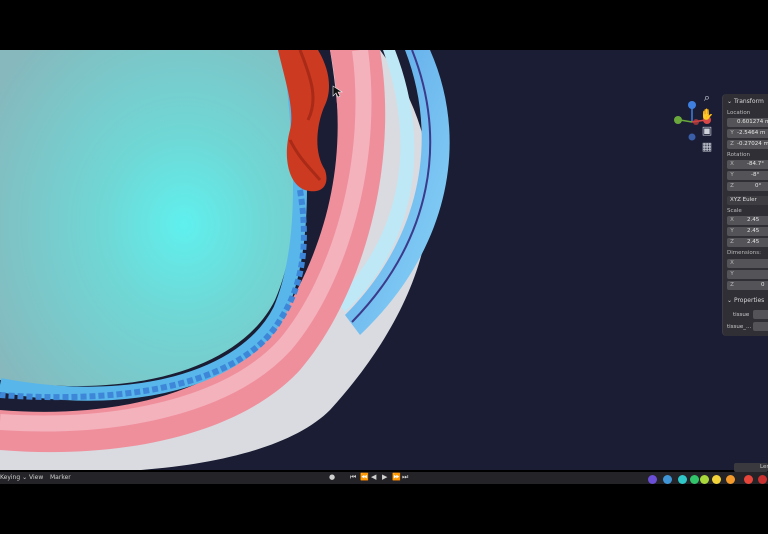 The width and height of the screenshot is (768, 534). I want to click on letterbox-top, so click(384, 25).